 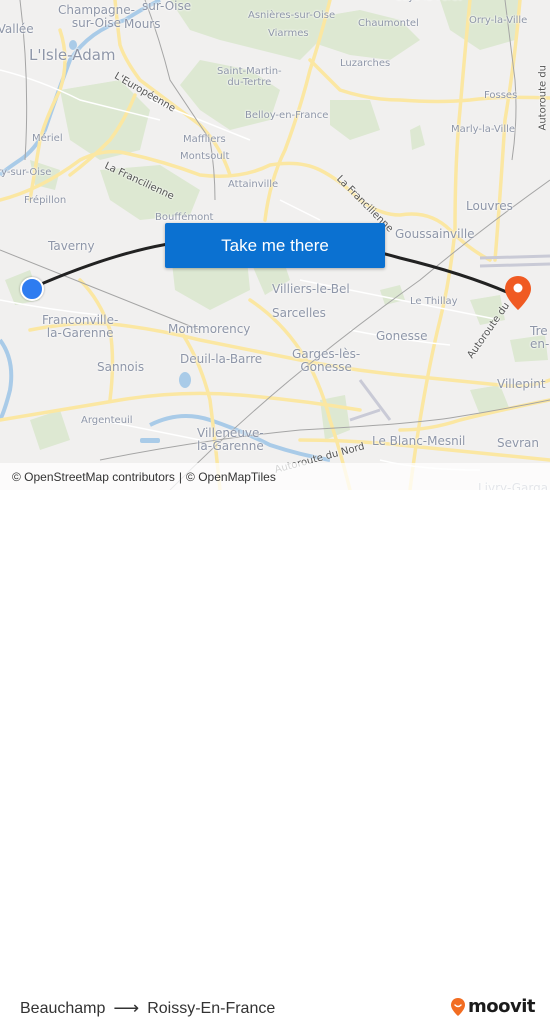 What do you see at coordinates (126, 1008) in the screenshot?
I see `arrow-right-icon: ⟶` at bounding box center [126, 1008].